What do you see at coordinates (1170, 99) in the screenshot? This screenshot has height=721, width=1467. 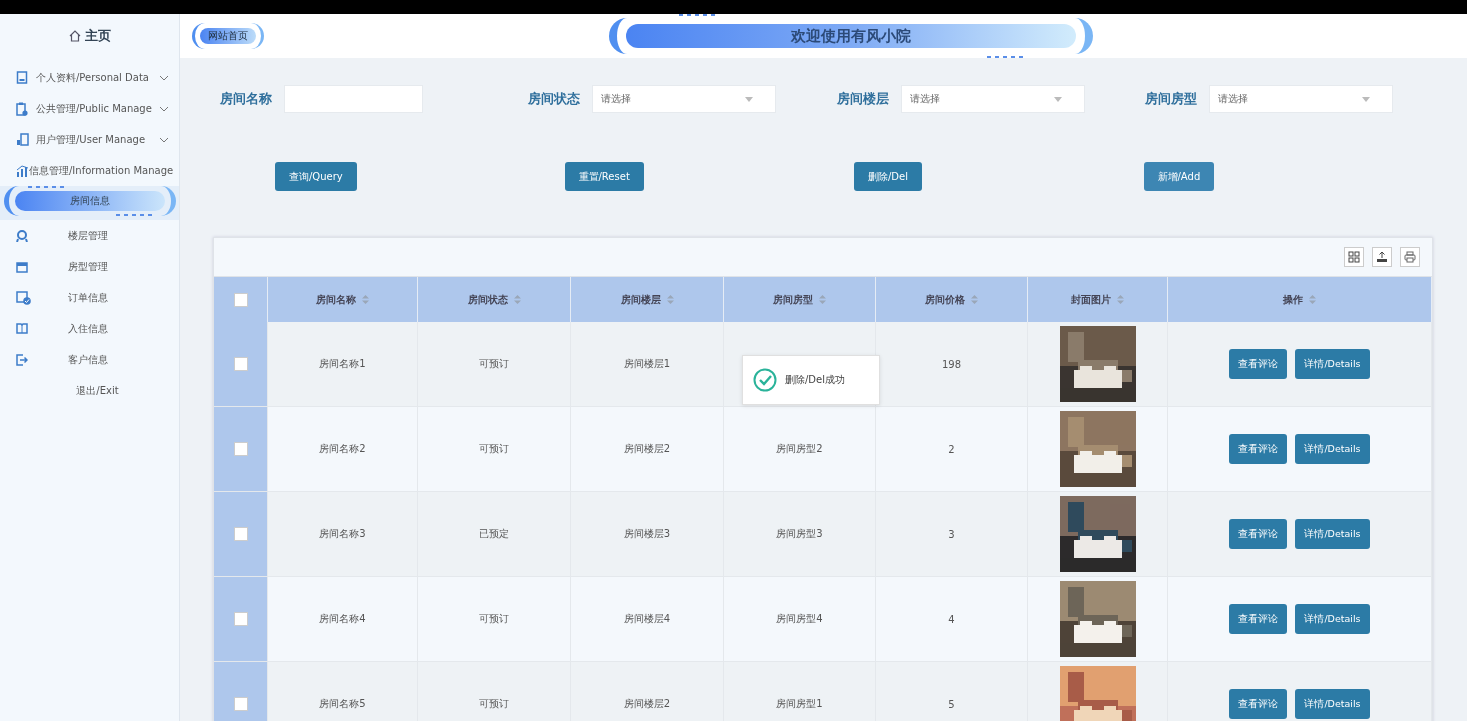 I see `field-label: 房间房型` at bounding box center [1170, 99].